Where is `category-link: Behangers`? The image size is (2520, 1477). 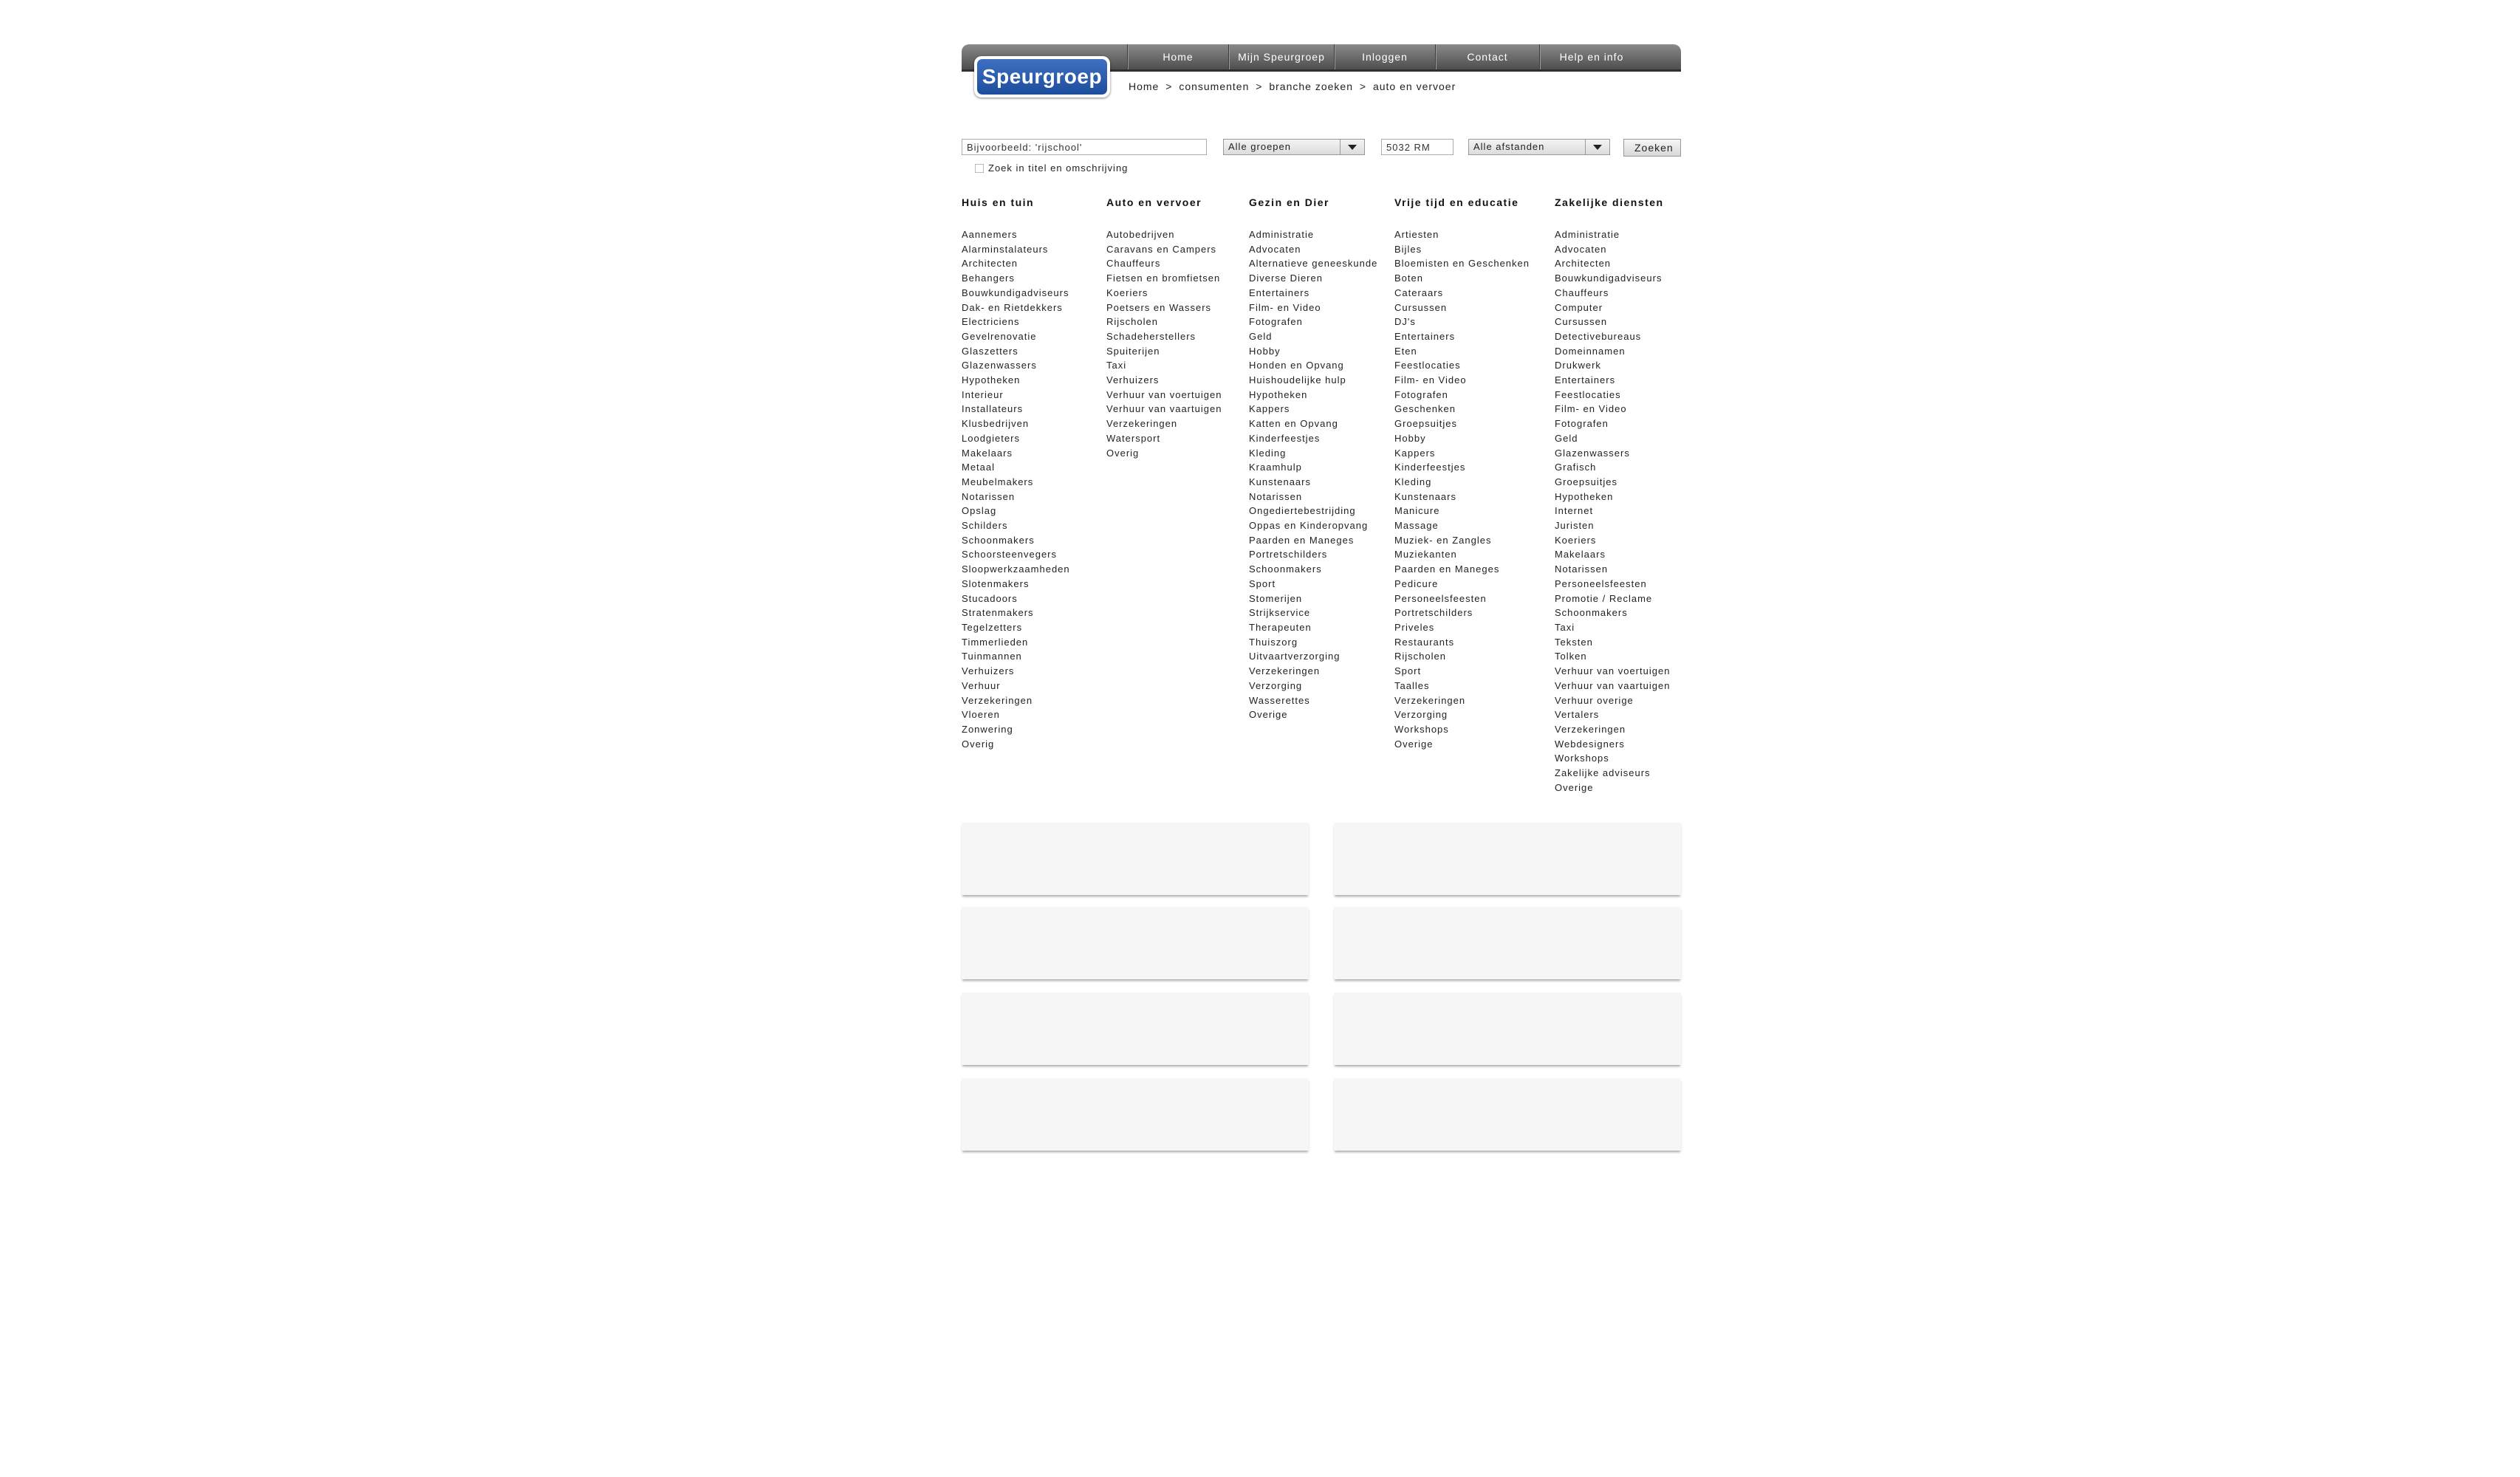 category-link: Behangers is located at coordinates (1016, 278).